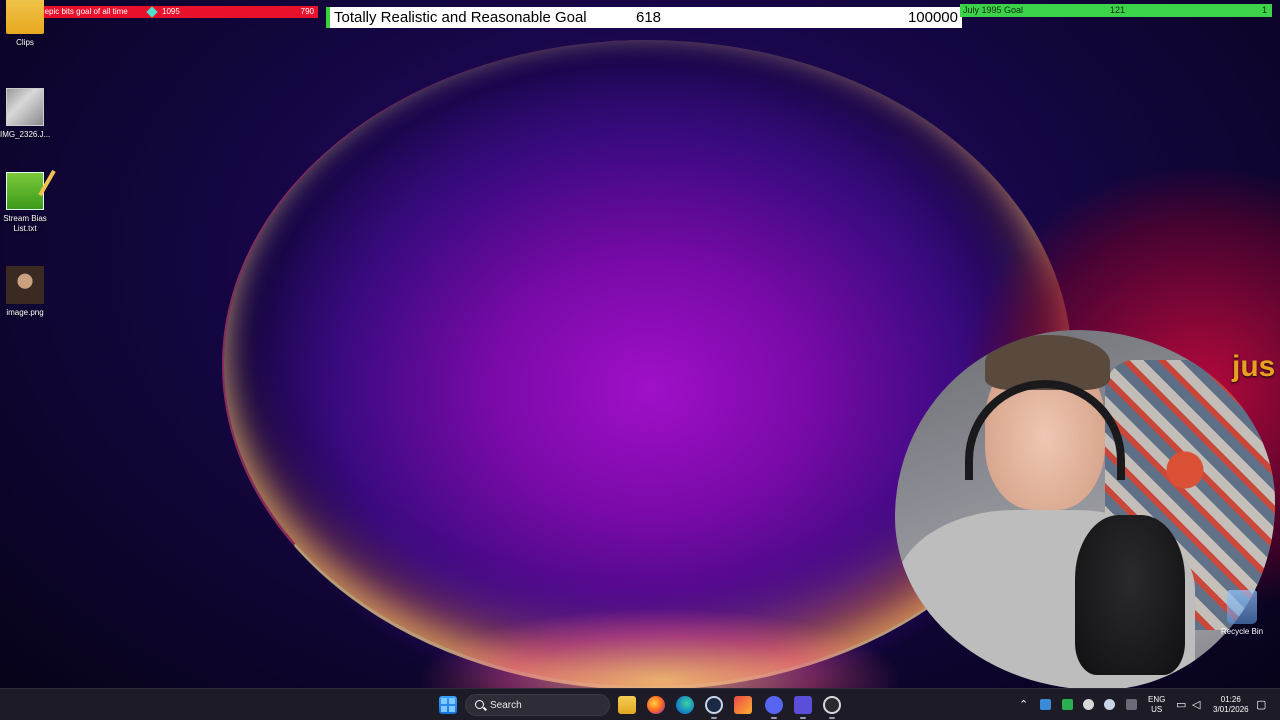 The width and height of the screenshot is (1280, 720). Describe the element at coordinates (660, 624) in the screenshot. I see `wallpaper-bottom-glow` at that location.